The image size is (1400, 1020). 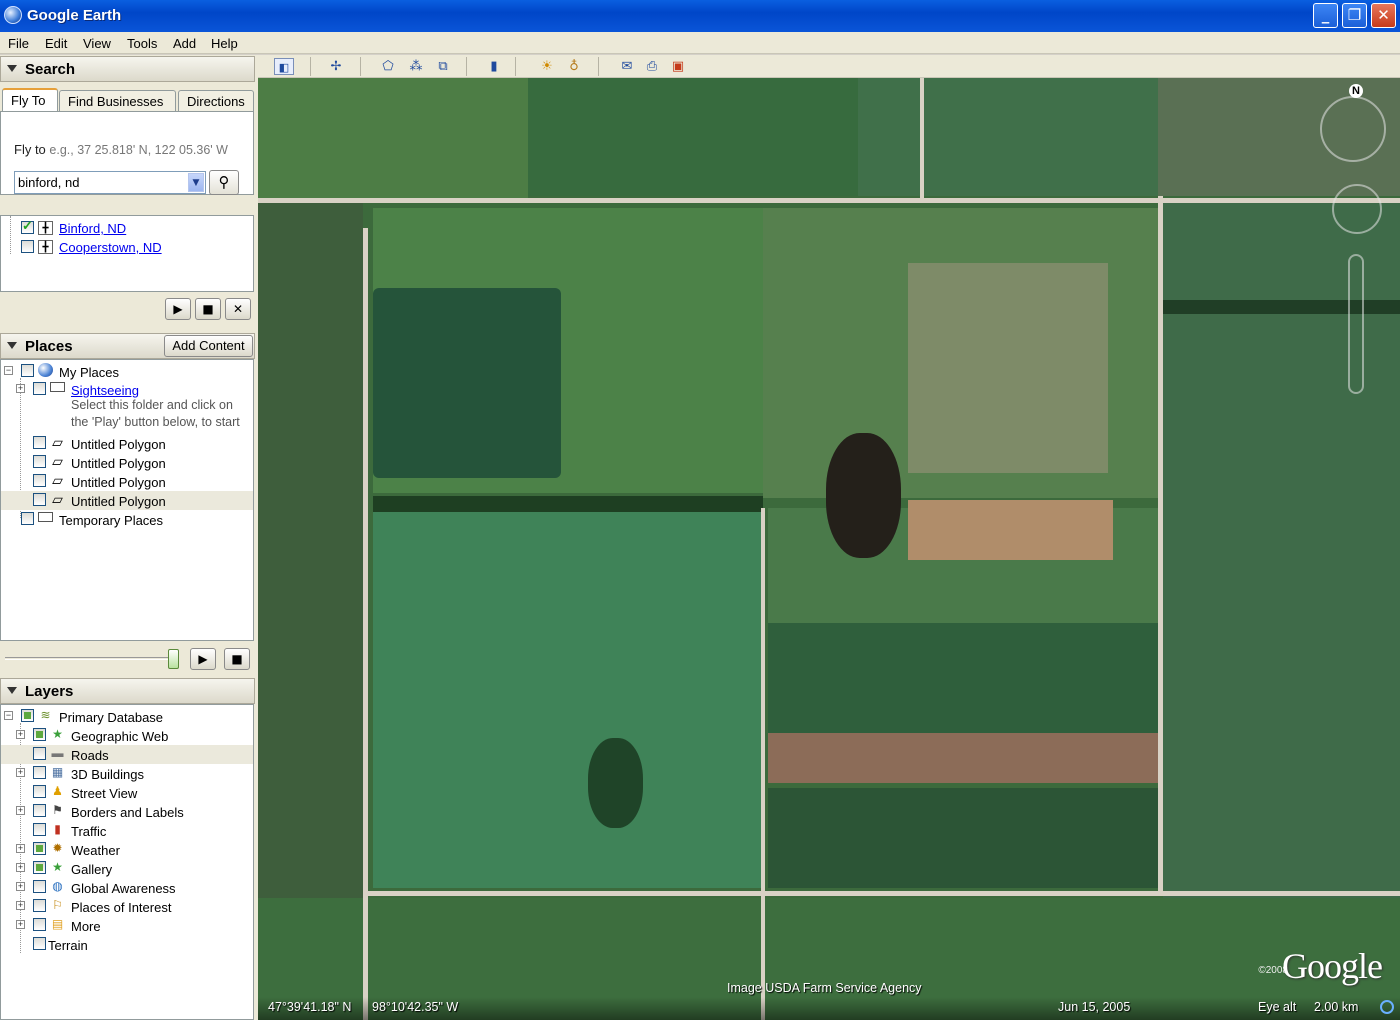 I want to click on layer-item-roads: ▬ Roads, so click(x=127, y=754).